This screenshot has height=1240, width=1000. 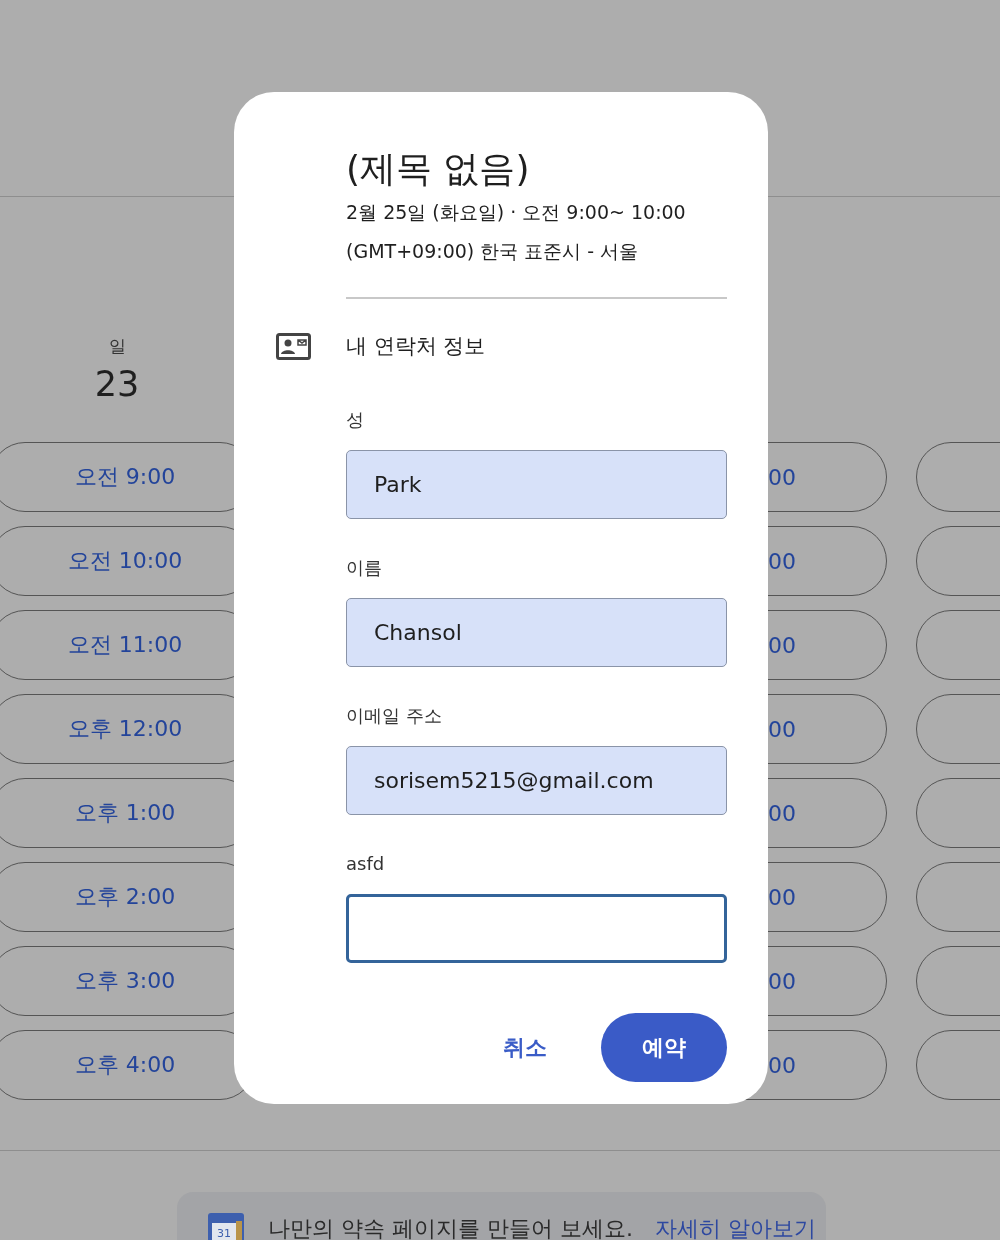 I want to click on calendar-icon: 31, so click(x=226, y=1226).